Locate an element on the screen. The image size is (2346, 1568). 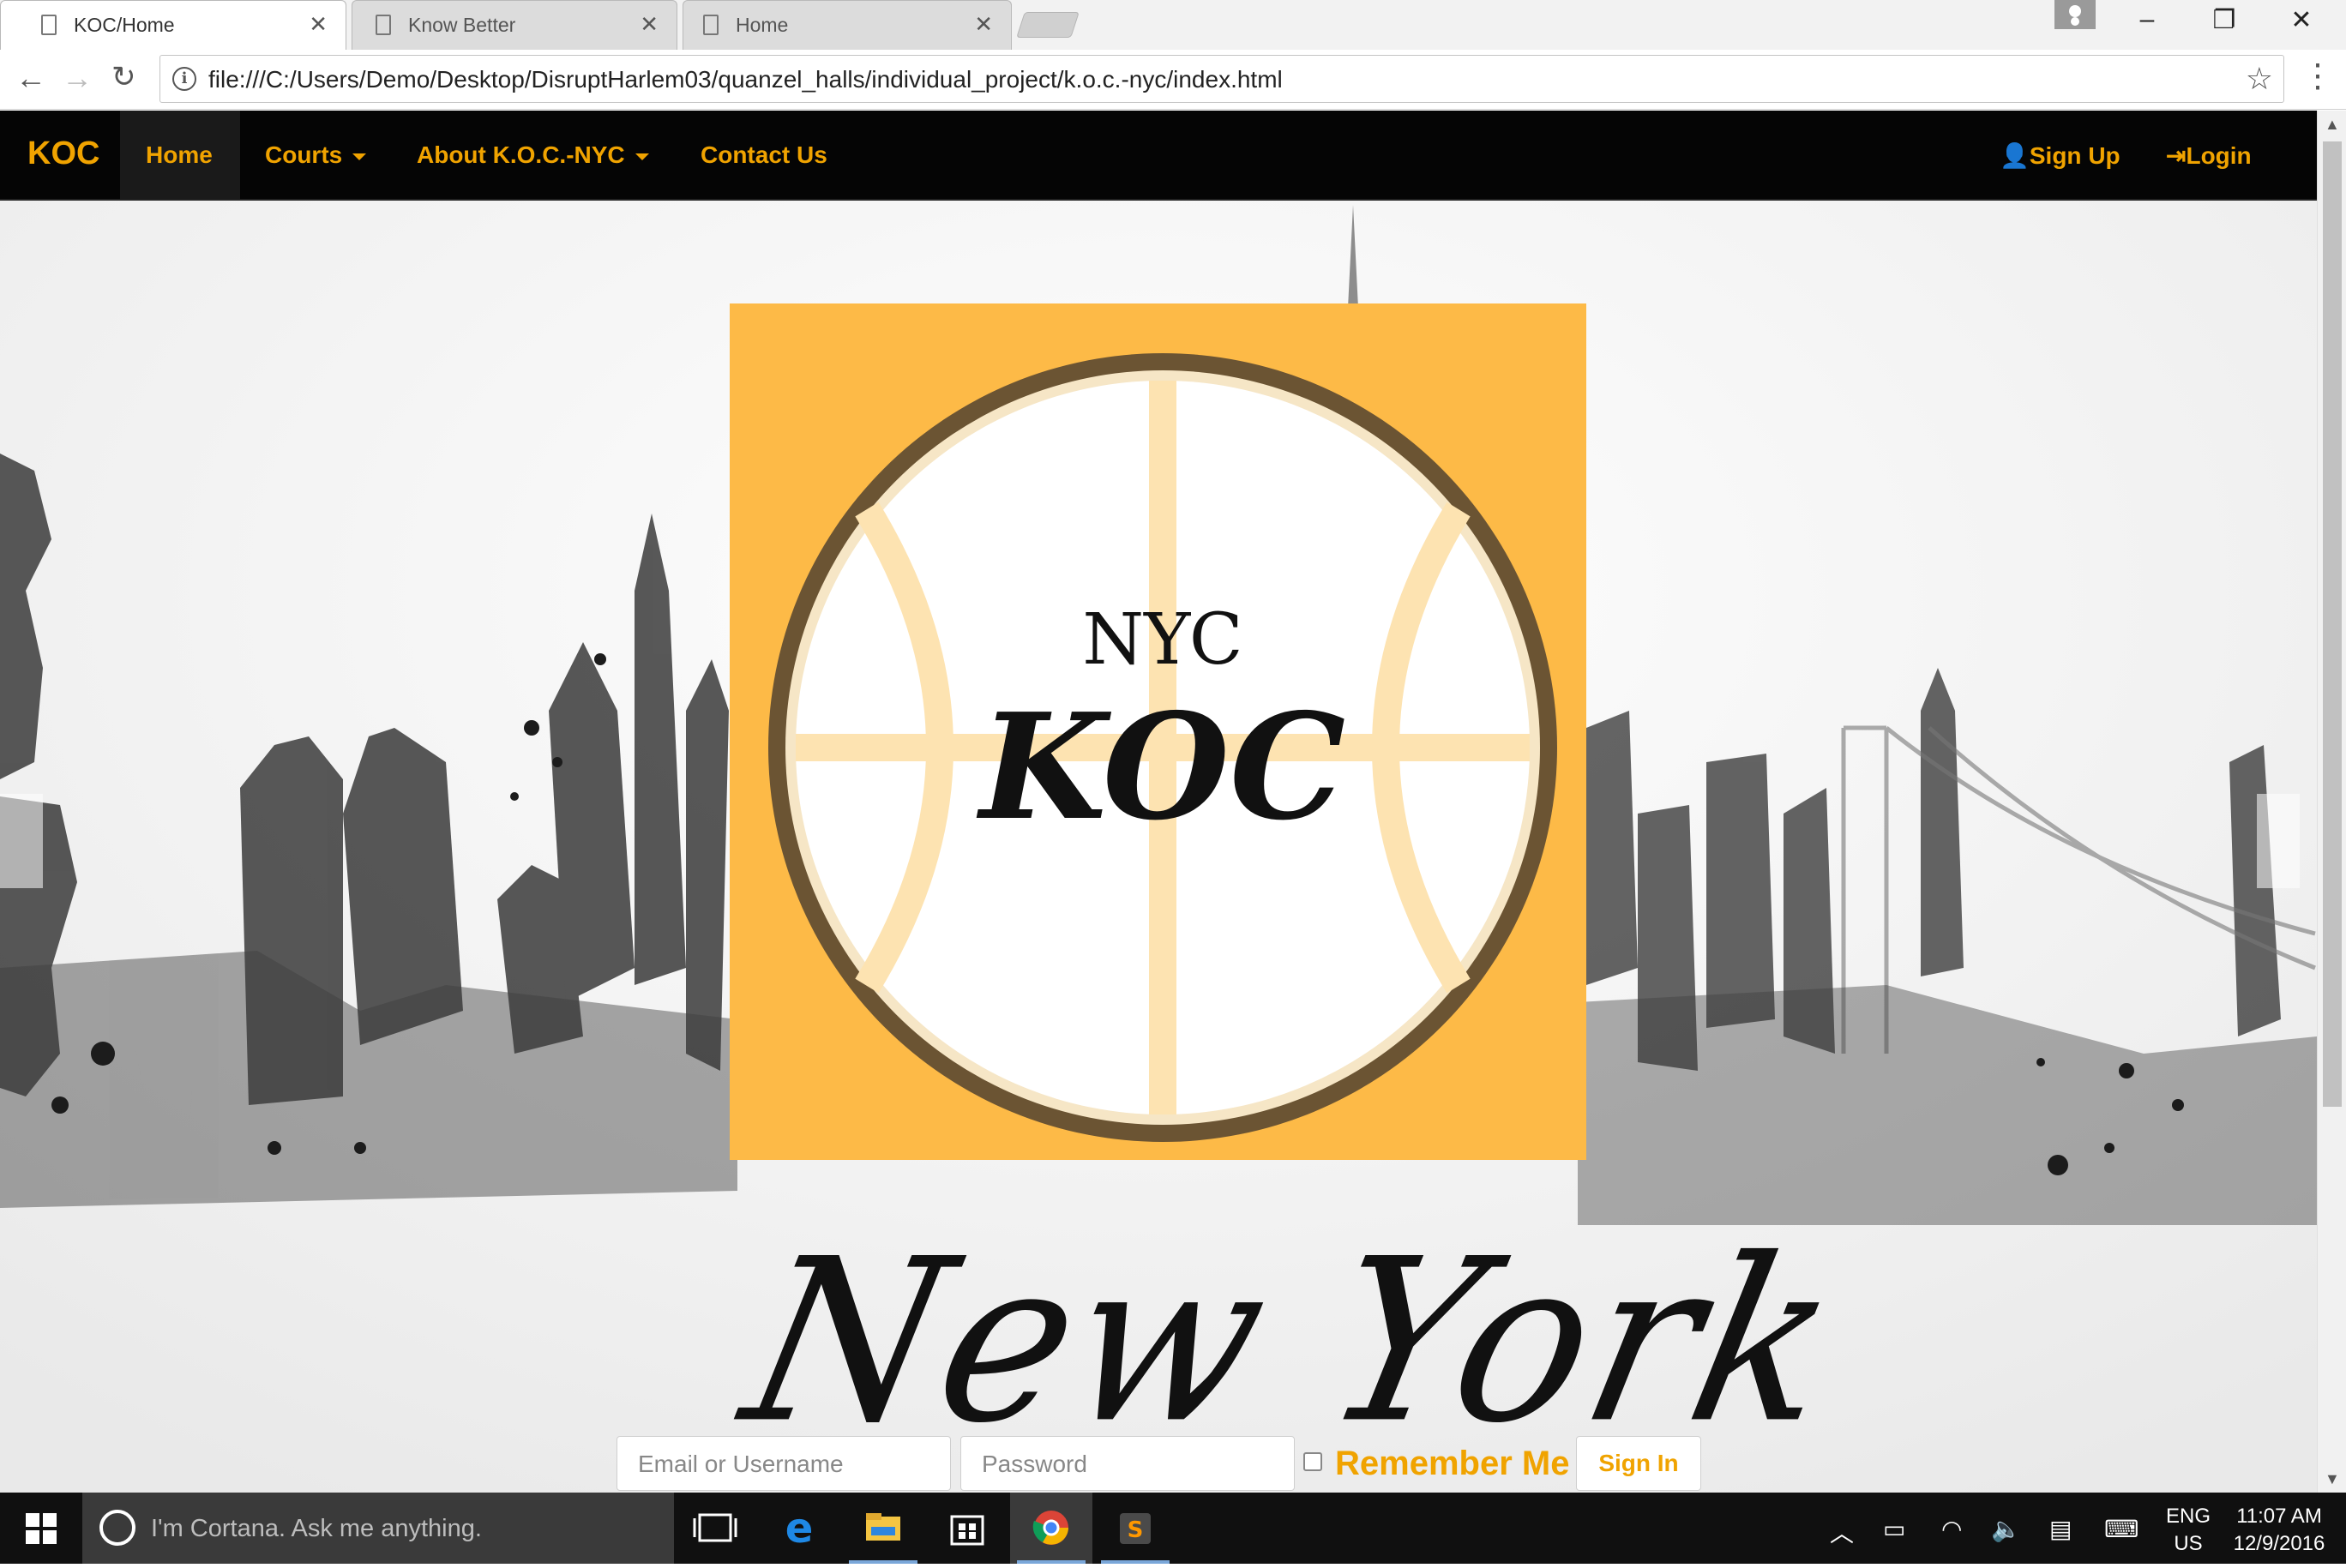
new-tab-button is located at coordinates (1048, 25).